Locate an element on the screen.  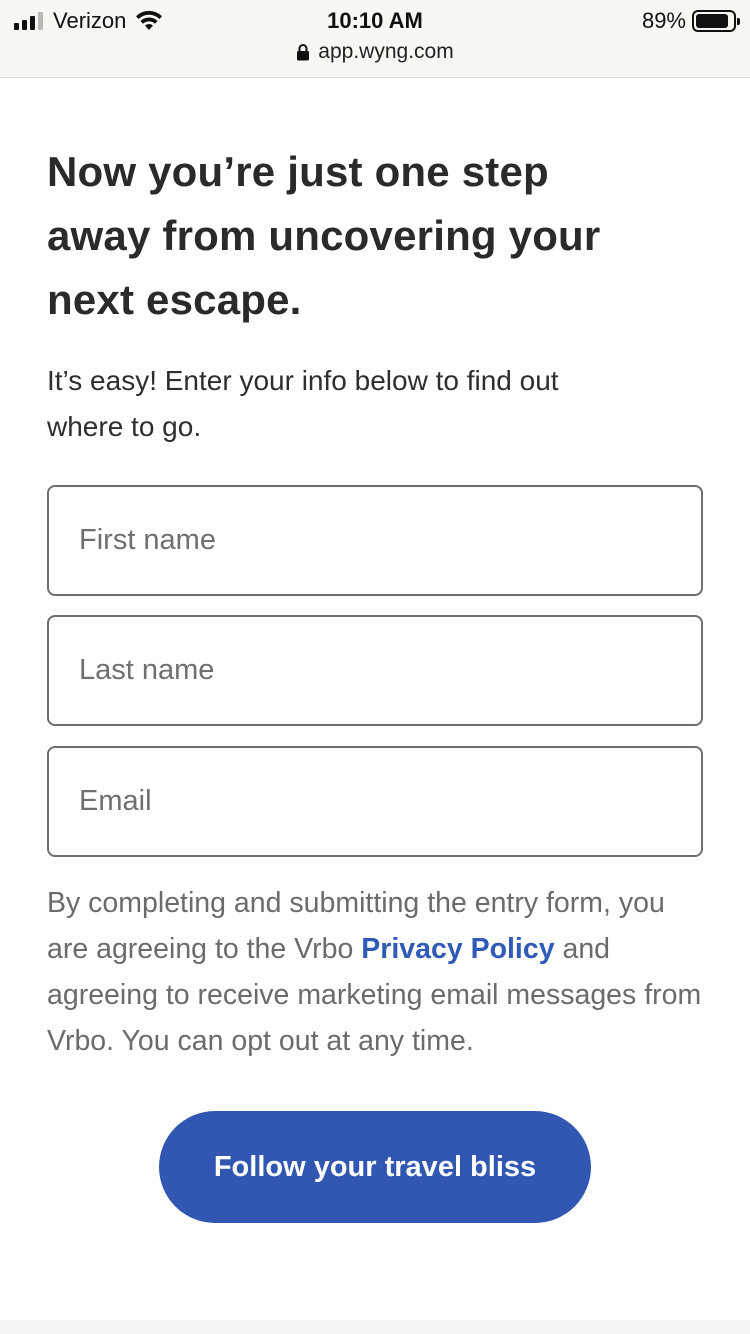
clock: 10:10 AM is located at coordinates (375, 20).